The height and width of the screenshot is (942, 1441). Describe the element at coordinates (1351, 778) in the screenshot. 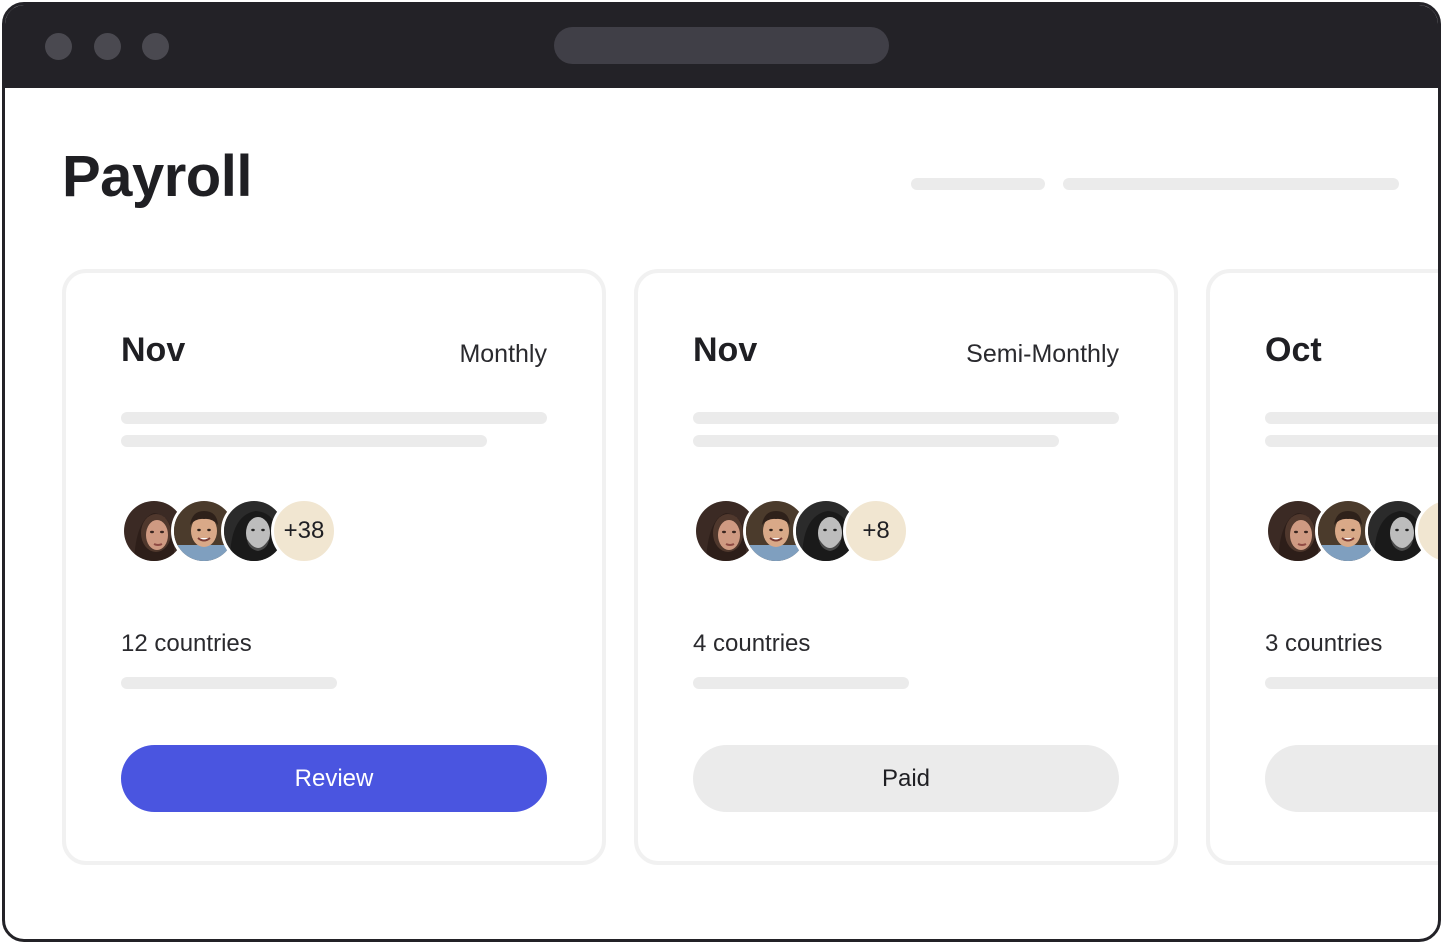

I see `card-action-button` at that location.